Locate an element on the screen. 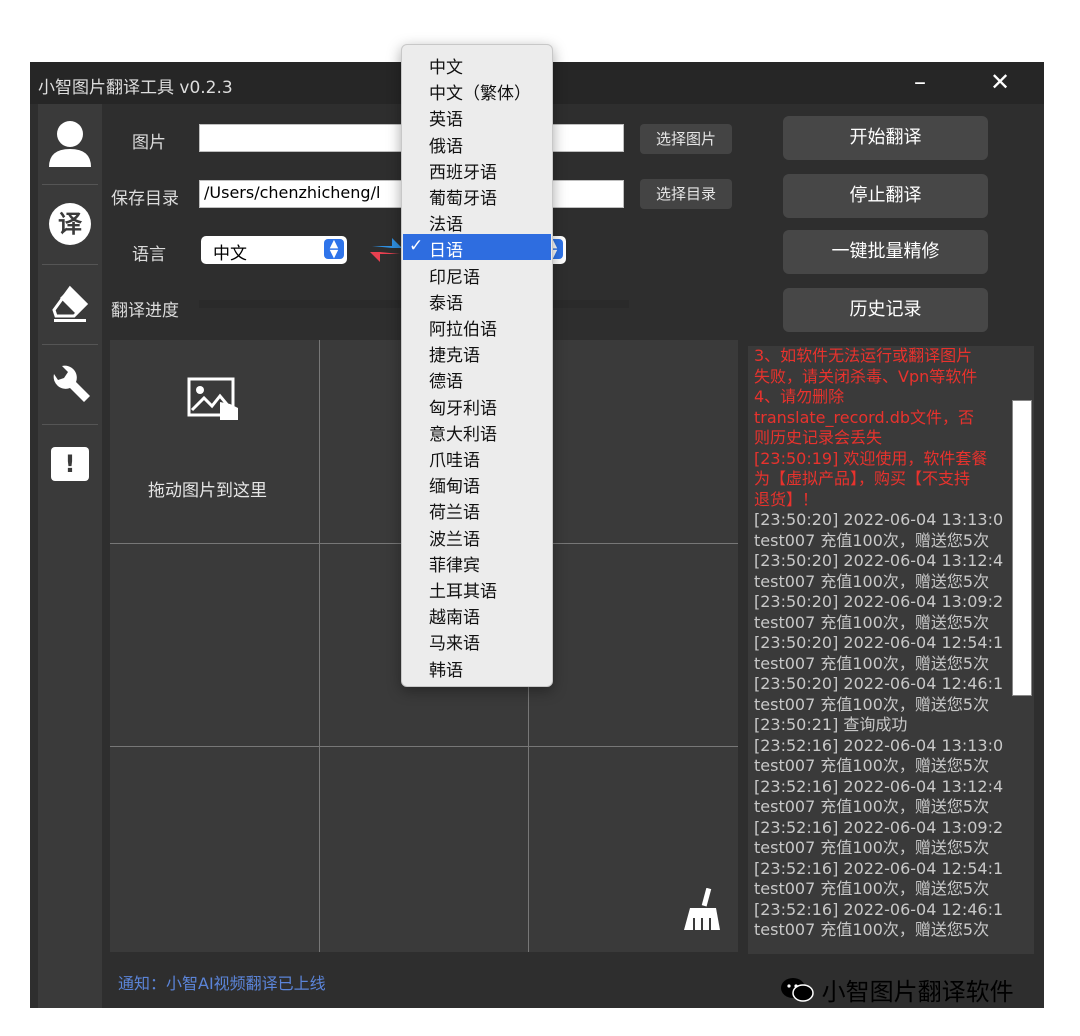  sidebar-item-feedback: ! is located at coordinates (70, 464).